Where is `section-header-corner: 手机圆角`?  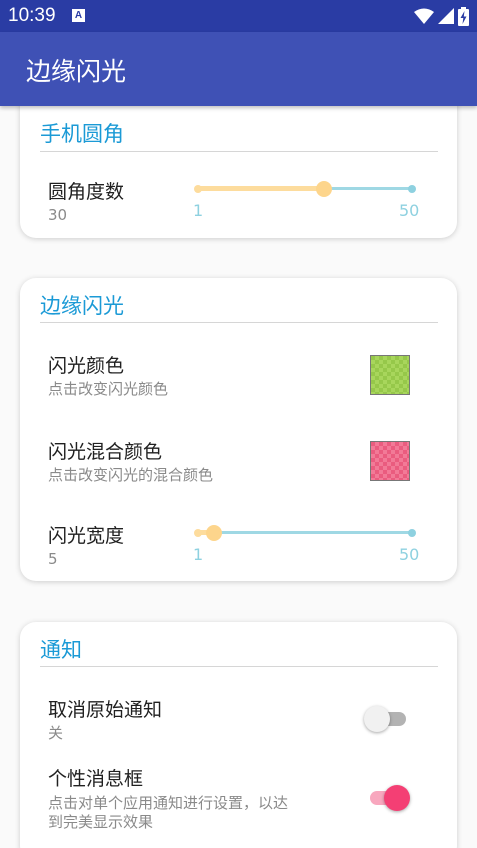 section-header-corner: 手机圆角 is located at coordinates (82, 134).